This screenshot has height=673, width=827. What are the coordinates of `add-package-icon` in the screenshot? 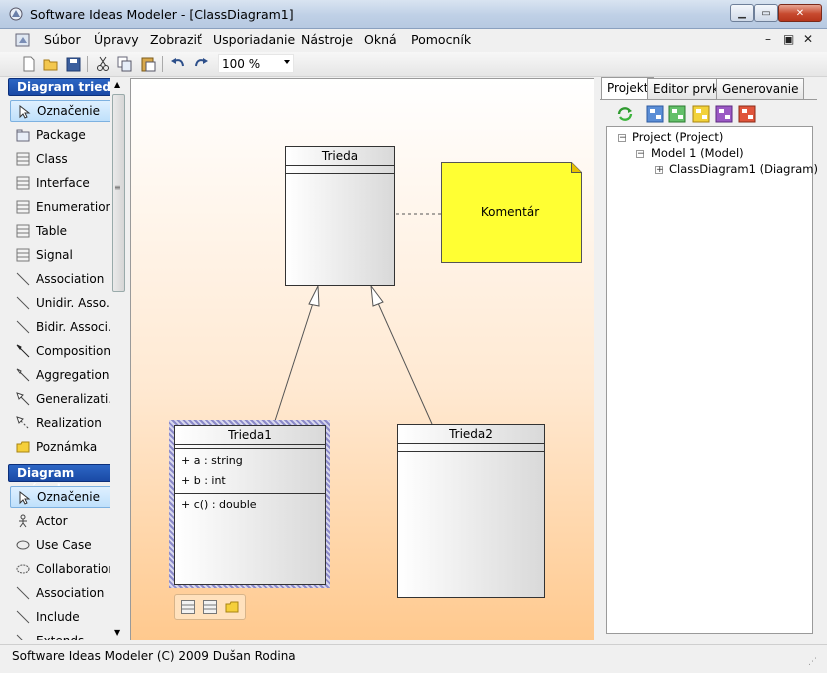 It's located at (655, 114).